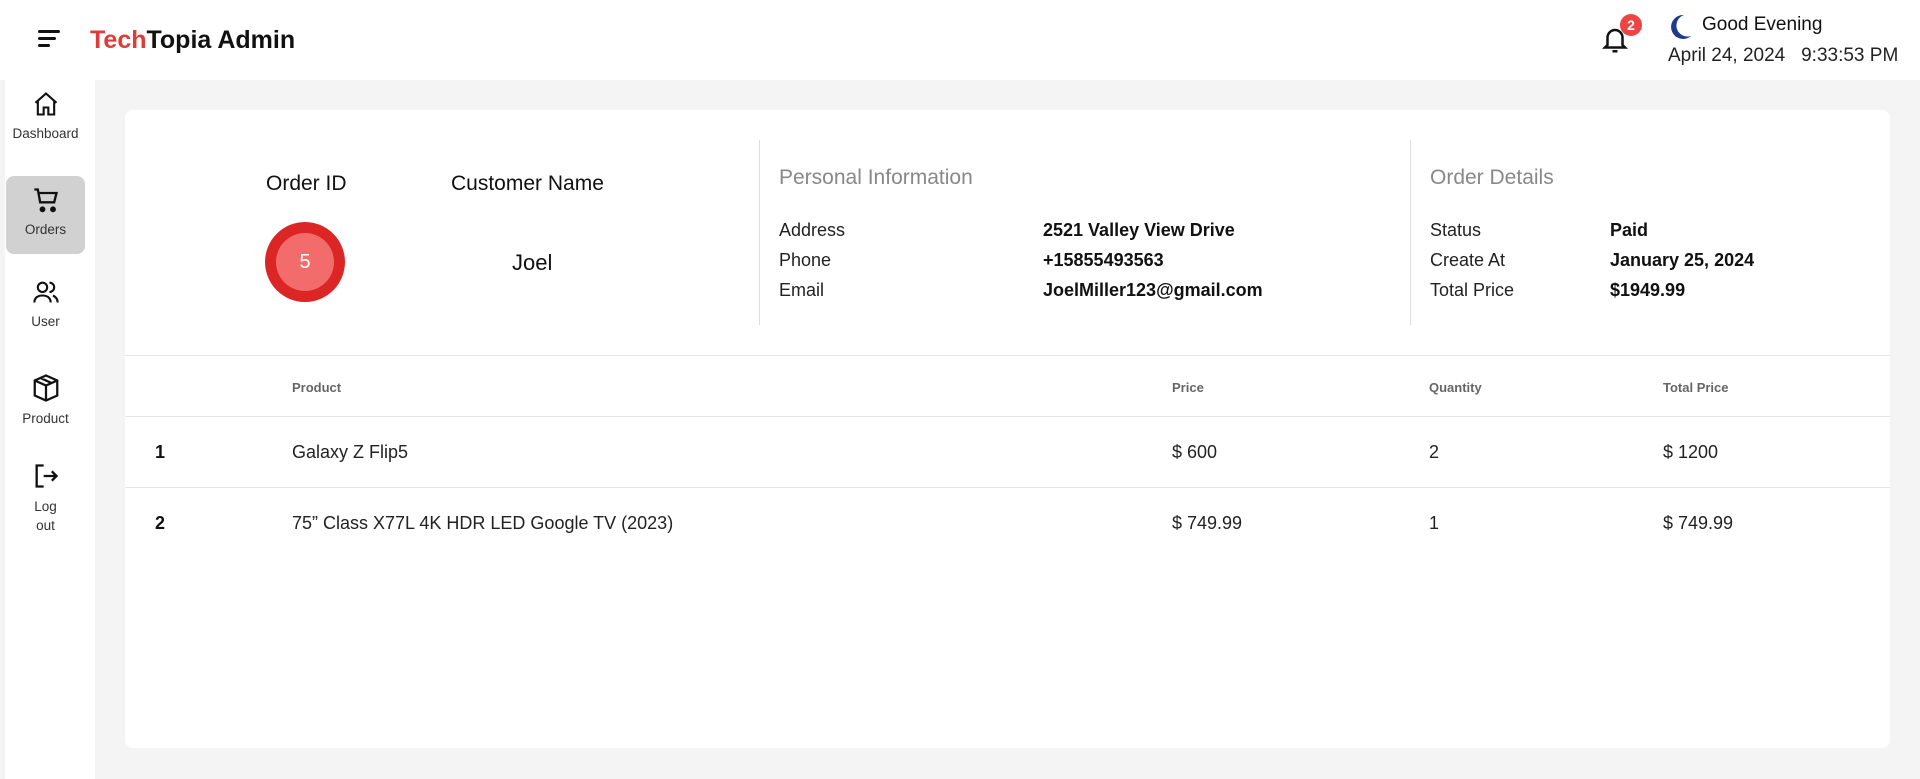 Image resolution: width=1920 pixels, height=779 pixels. Describe the element at coordinates (350, 452) in the screenshot. I see `product-name: Galaxy Z Flip5` at that location.